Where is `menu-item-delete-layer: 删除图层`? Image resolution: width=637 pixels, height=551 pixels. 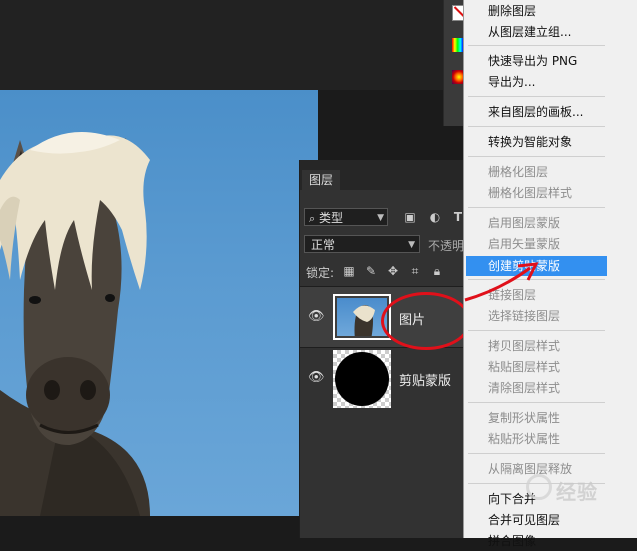 menu-item-delete-layer: 删除图层 is located at coordinates (536, 11).